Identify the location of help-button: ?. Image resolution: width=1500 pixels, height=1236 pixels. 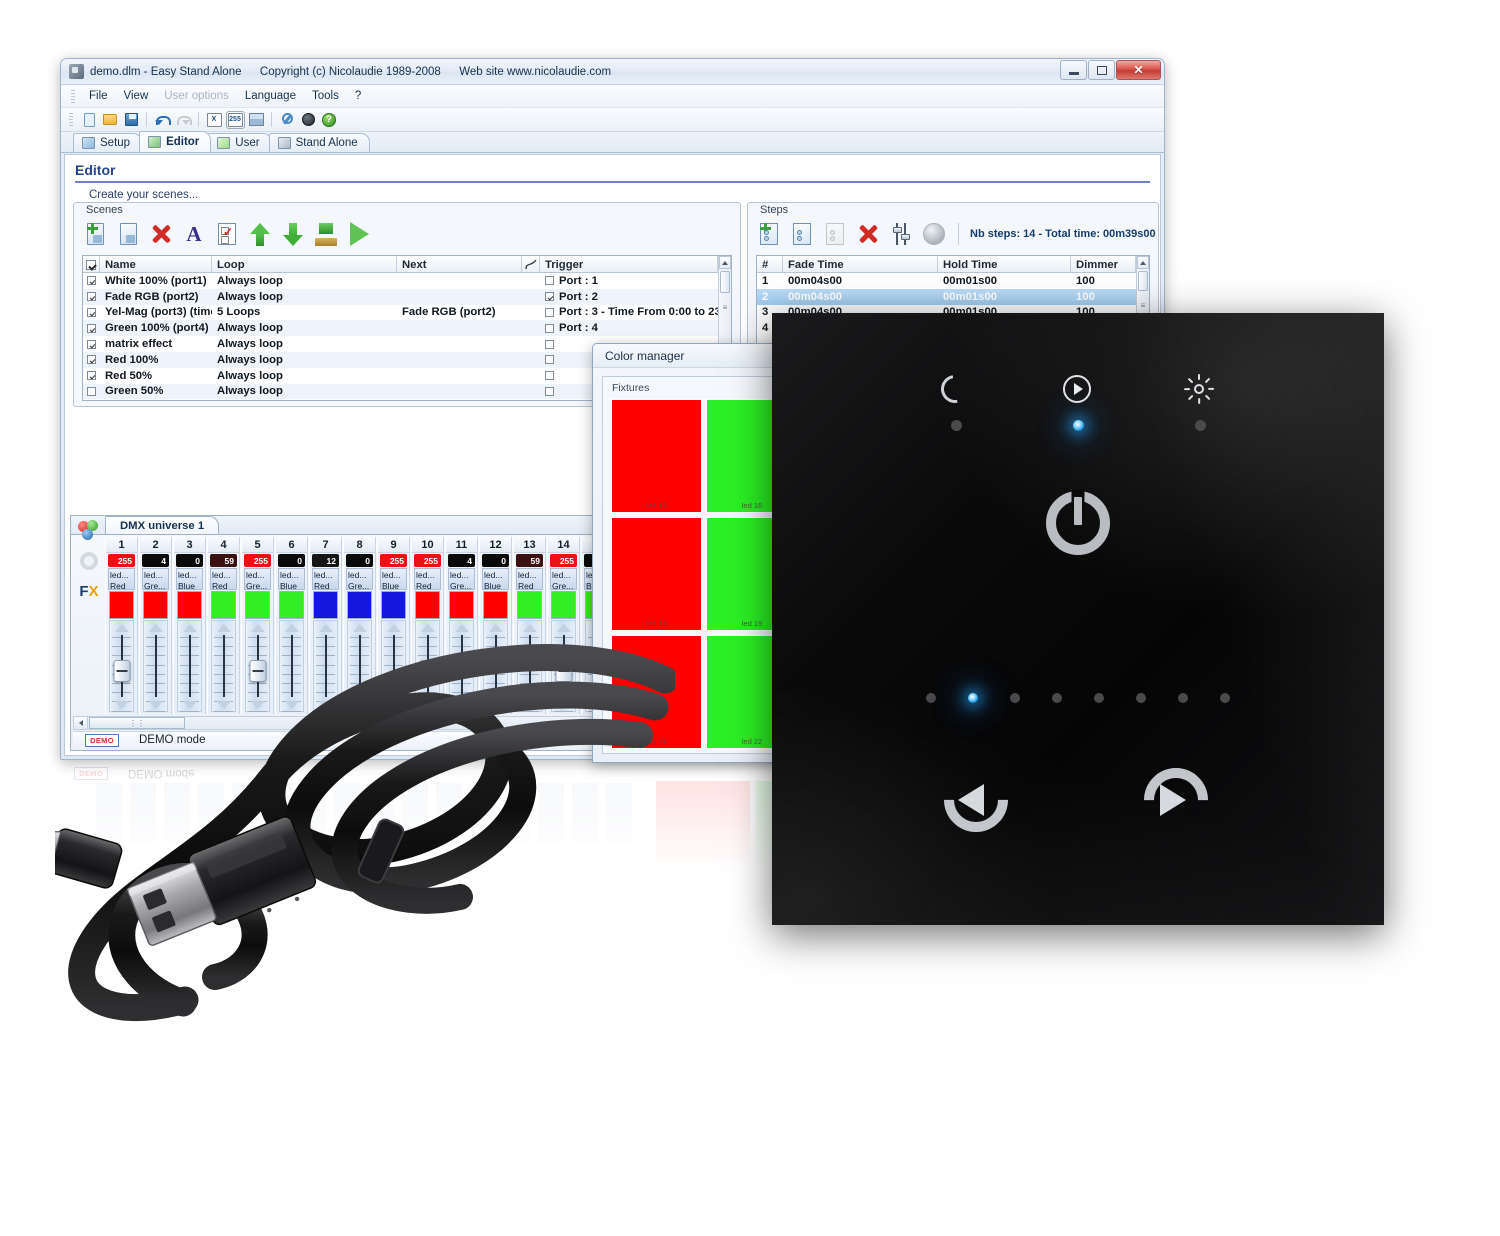
(329, 120).